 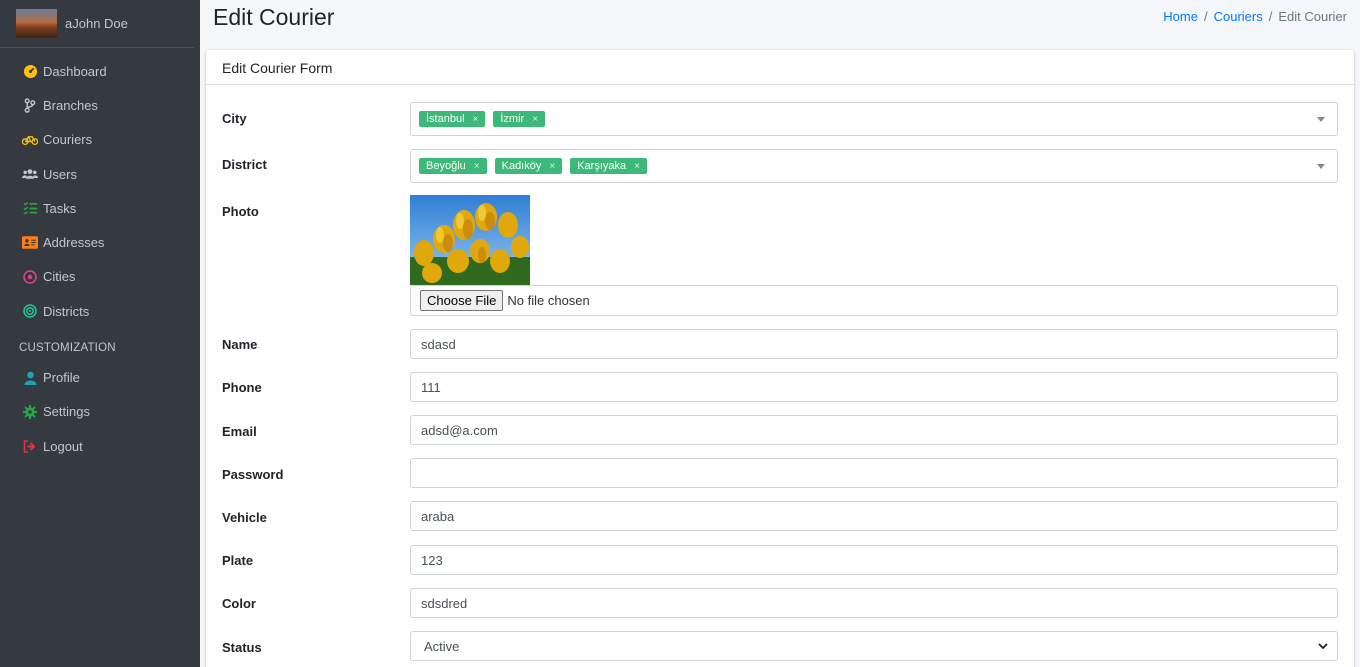 I want to click on district-tags: Beyoğlu × Kadıköy × Karşıyaka ×, so click(x=529, y=166).